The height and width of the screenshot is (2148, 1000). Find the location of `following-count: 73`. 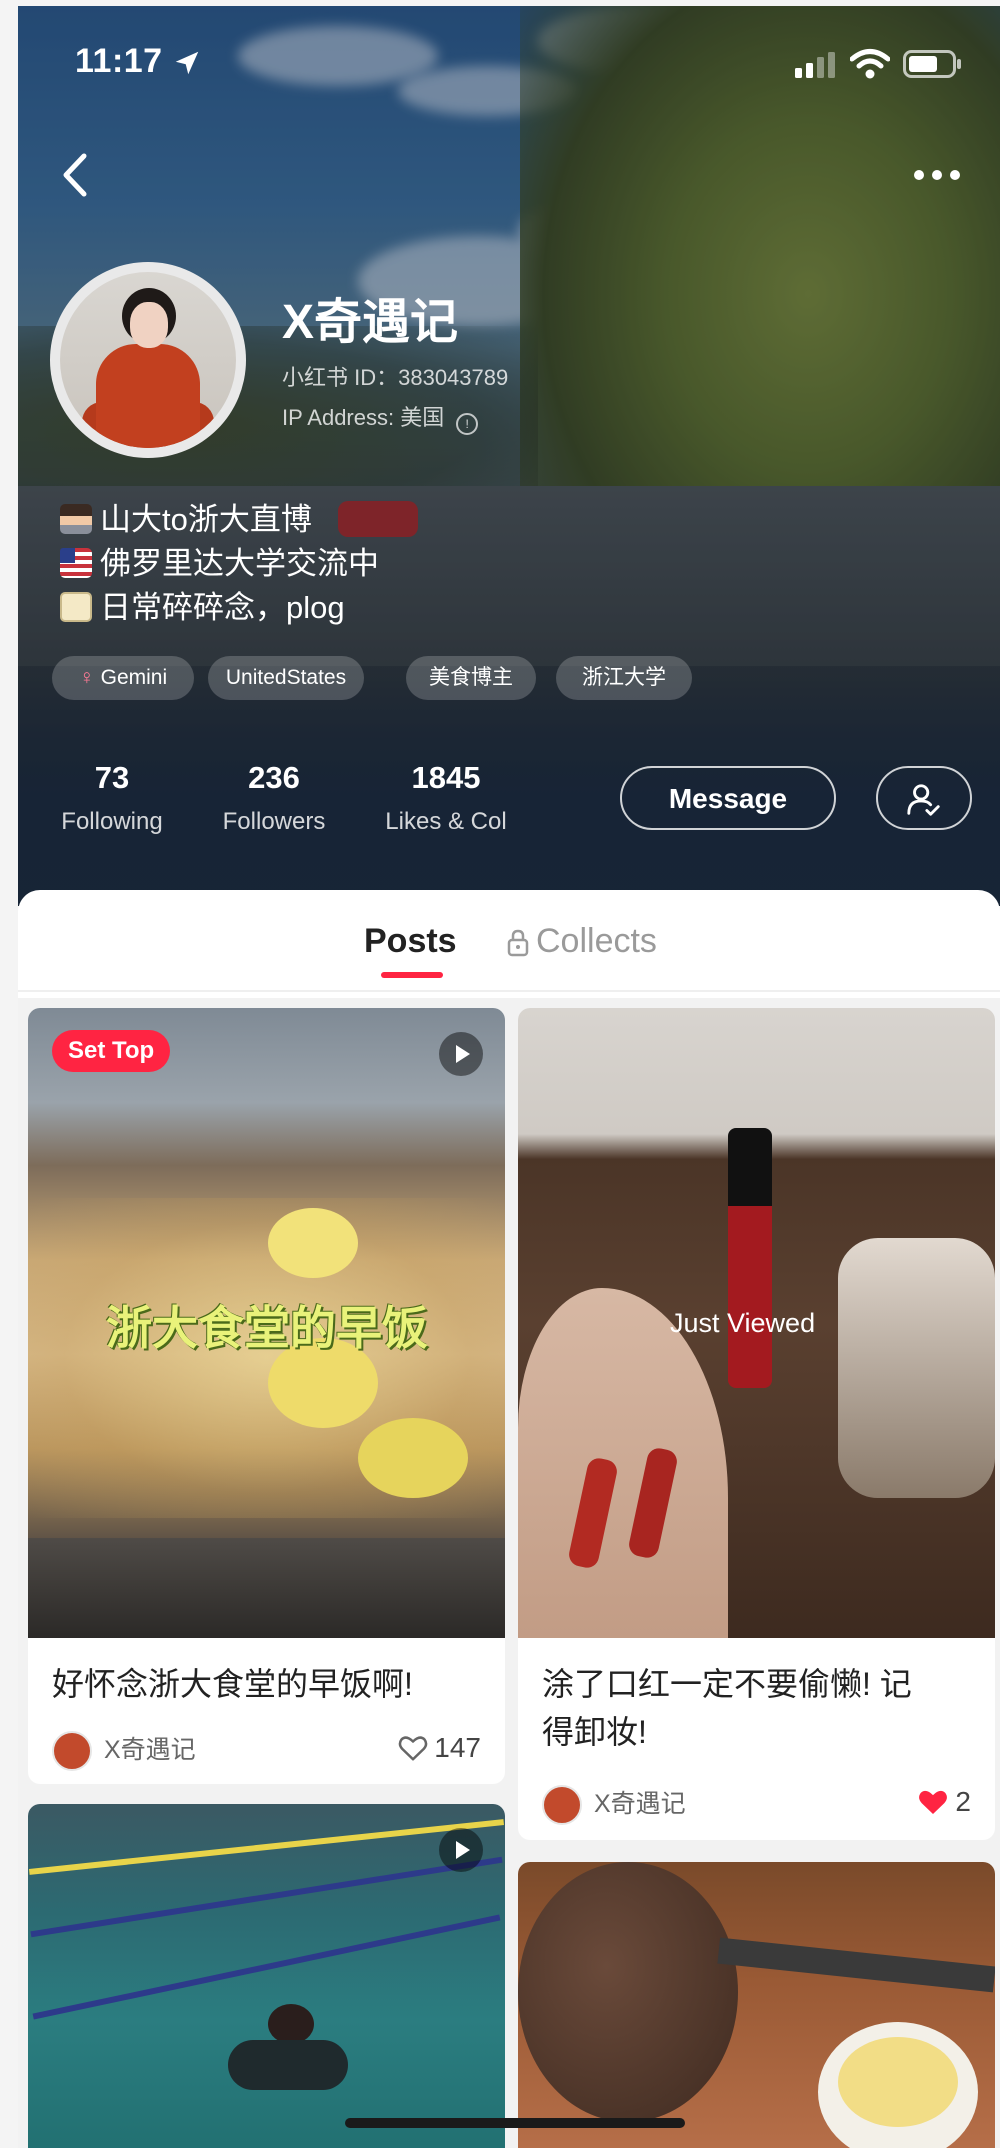

following-count: 73 is located at coordinates (112, 777).